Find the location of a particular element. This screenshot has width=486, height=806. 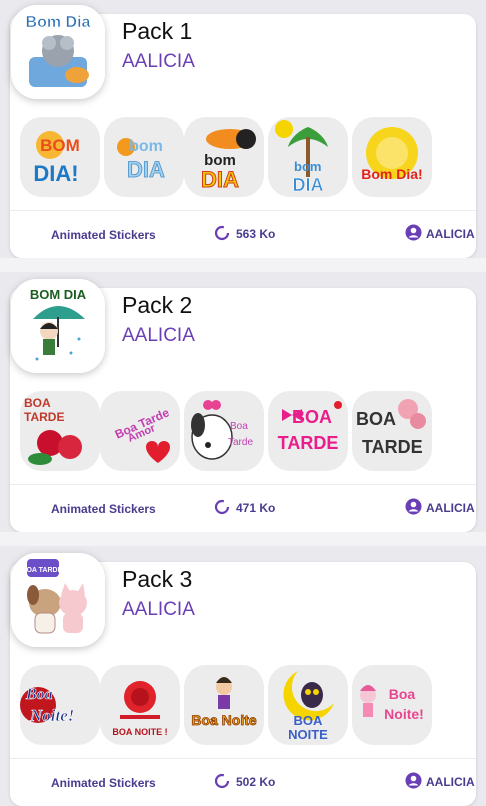

bom-dia-bubble-sticker: bom DIA is located at coordinates (144, 157).